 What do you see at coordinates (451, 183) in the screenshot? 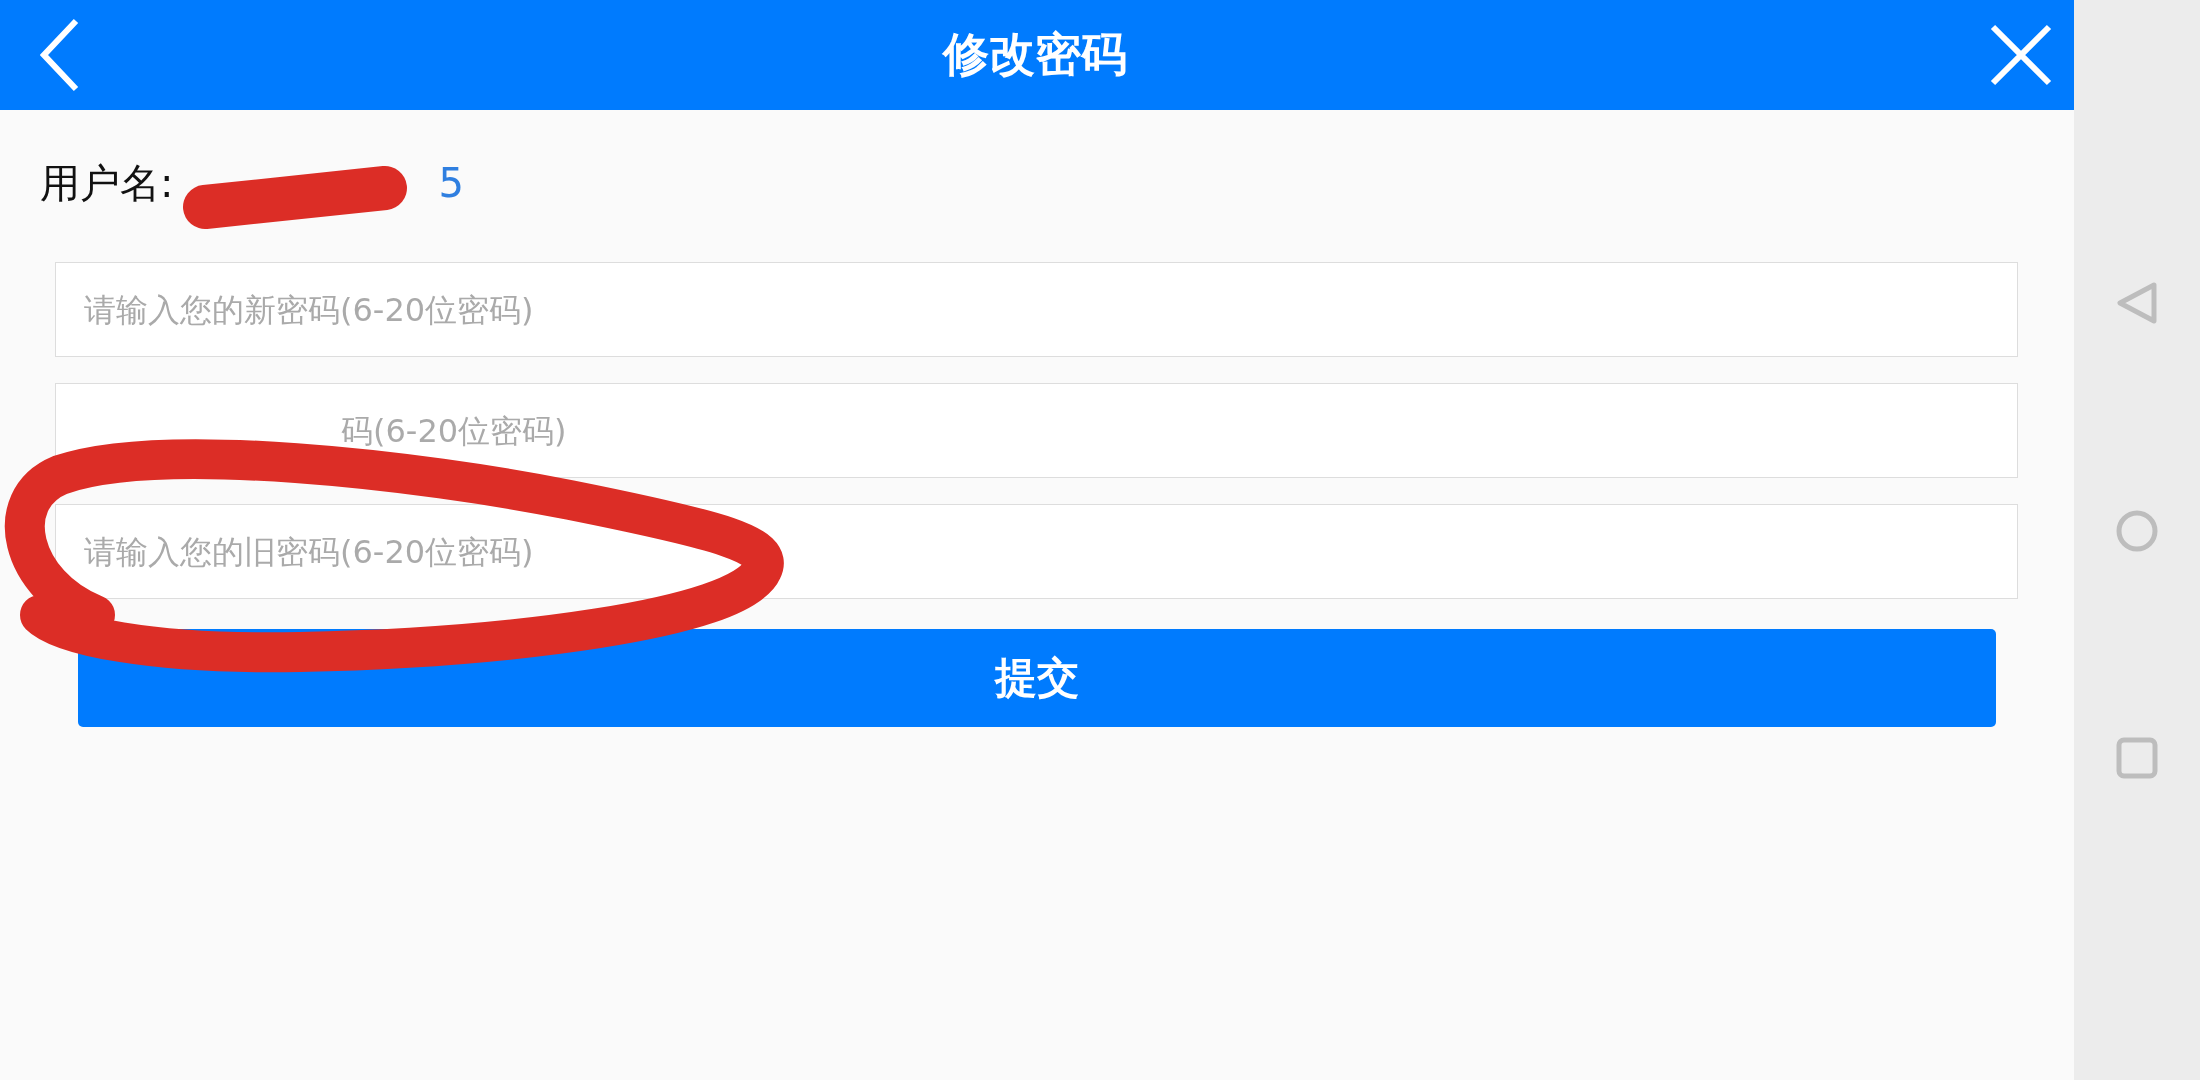
I see `username-value: 5` at bounding box center [451, 183].